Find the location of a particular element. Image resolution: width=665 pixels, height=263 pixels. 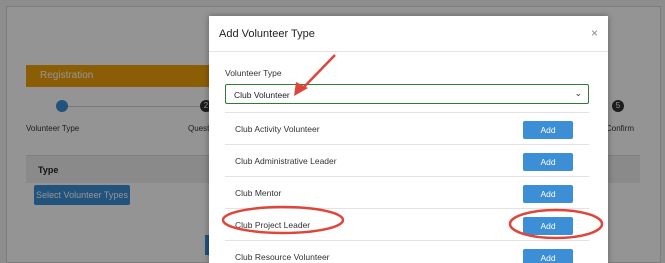

list-item: Club Mentor Add is located at coordinates (407, 193).